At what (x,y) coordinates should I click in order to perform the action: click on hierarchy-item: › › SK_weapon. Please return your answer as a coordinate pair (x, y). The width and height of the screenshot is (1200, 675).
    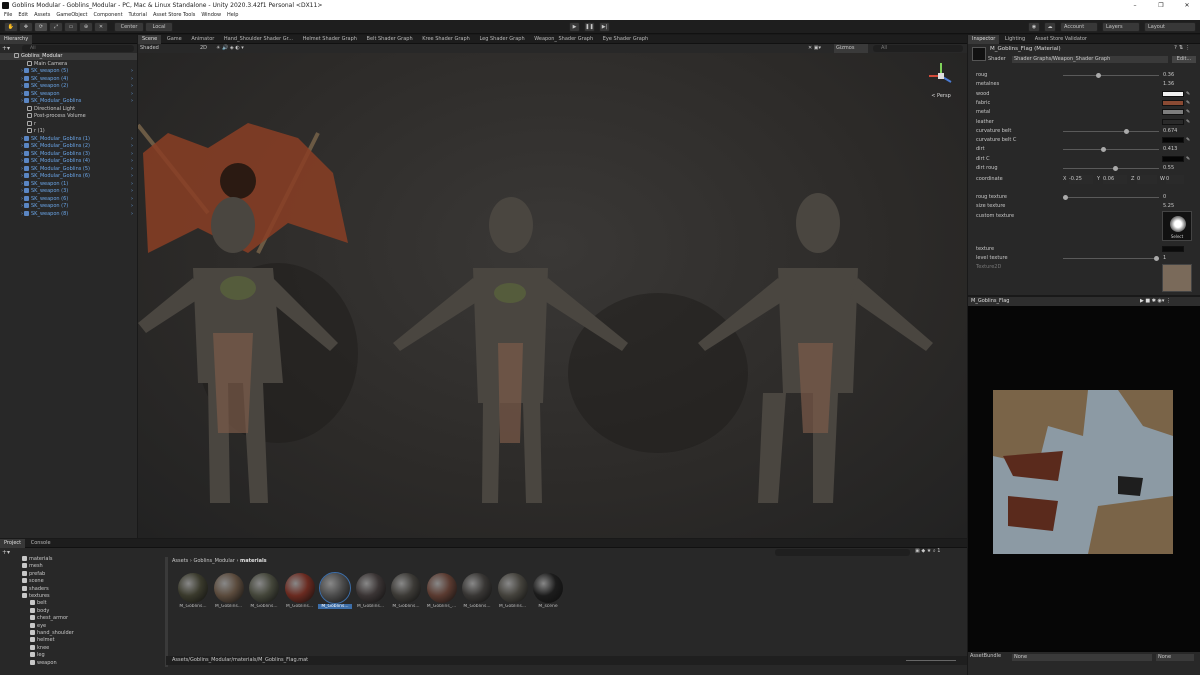
    Looking at the image, I should click on (66, 94).